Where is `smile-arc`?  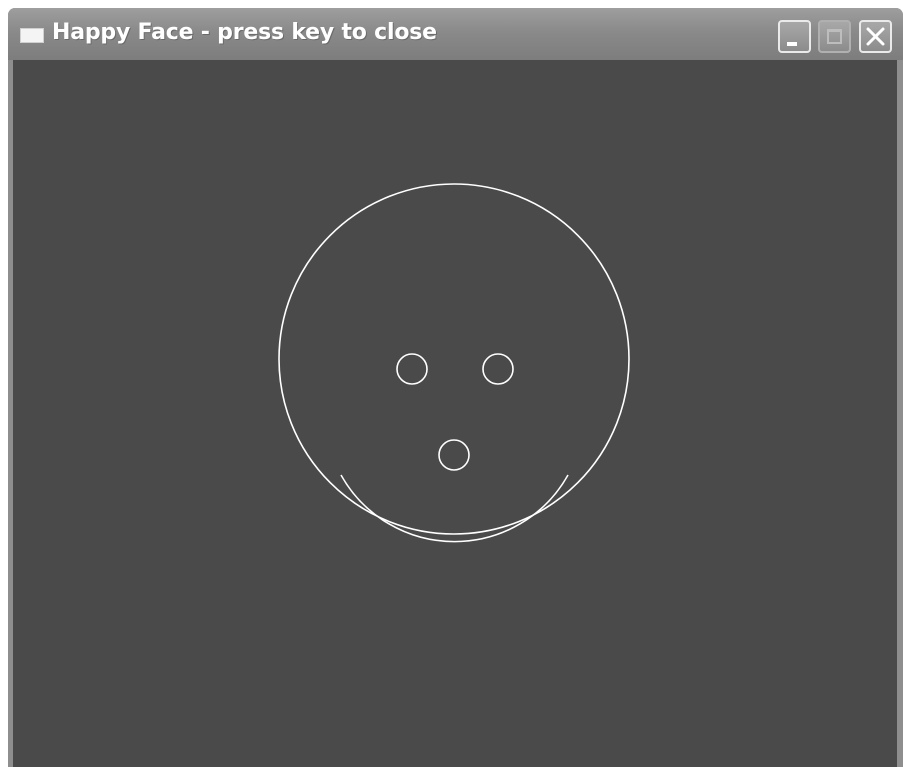
smile-arc is located at coordinates (454, 508).